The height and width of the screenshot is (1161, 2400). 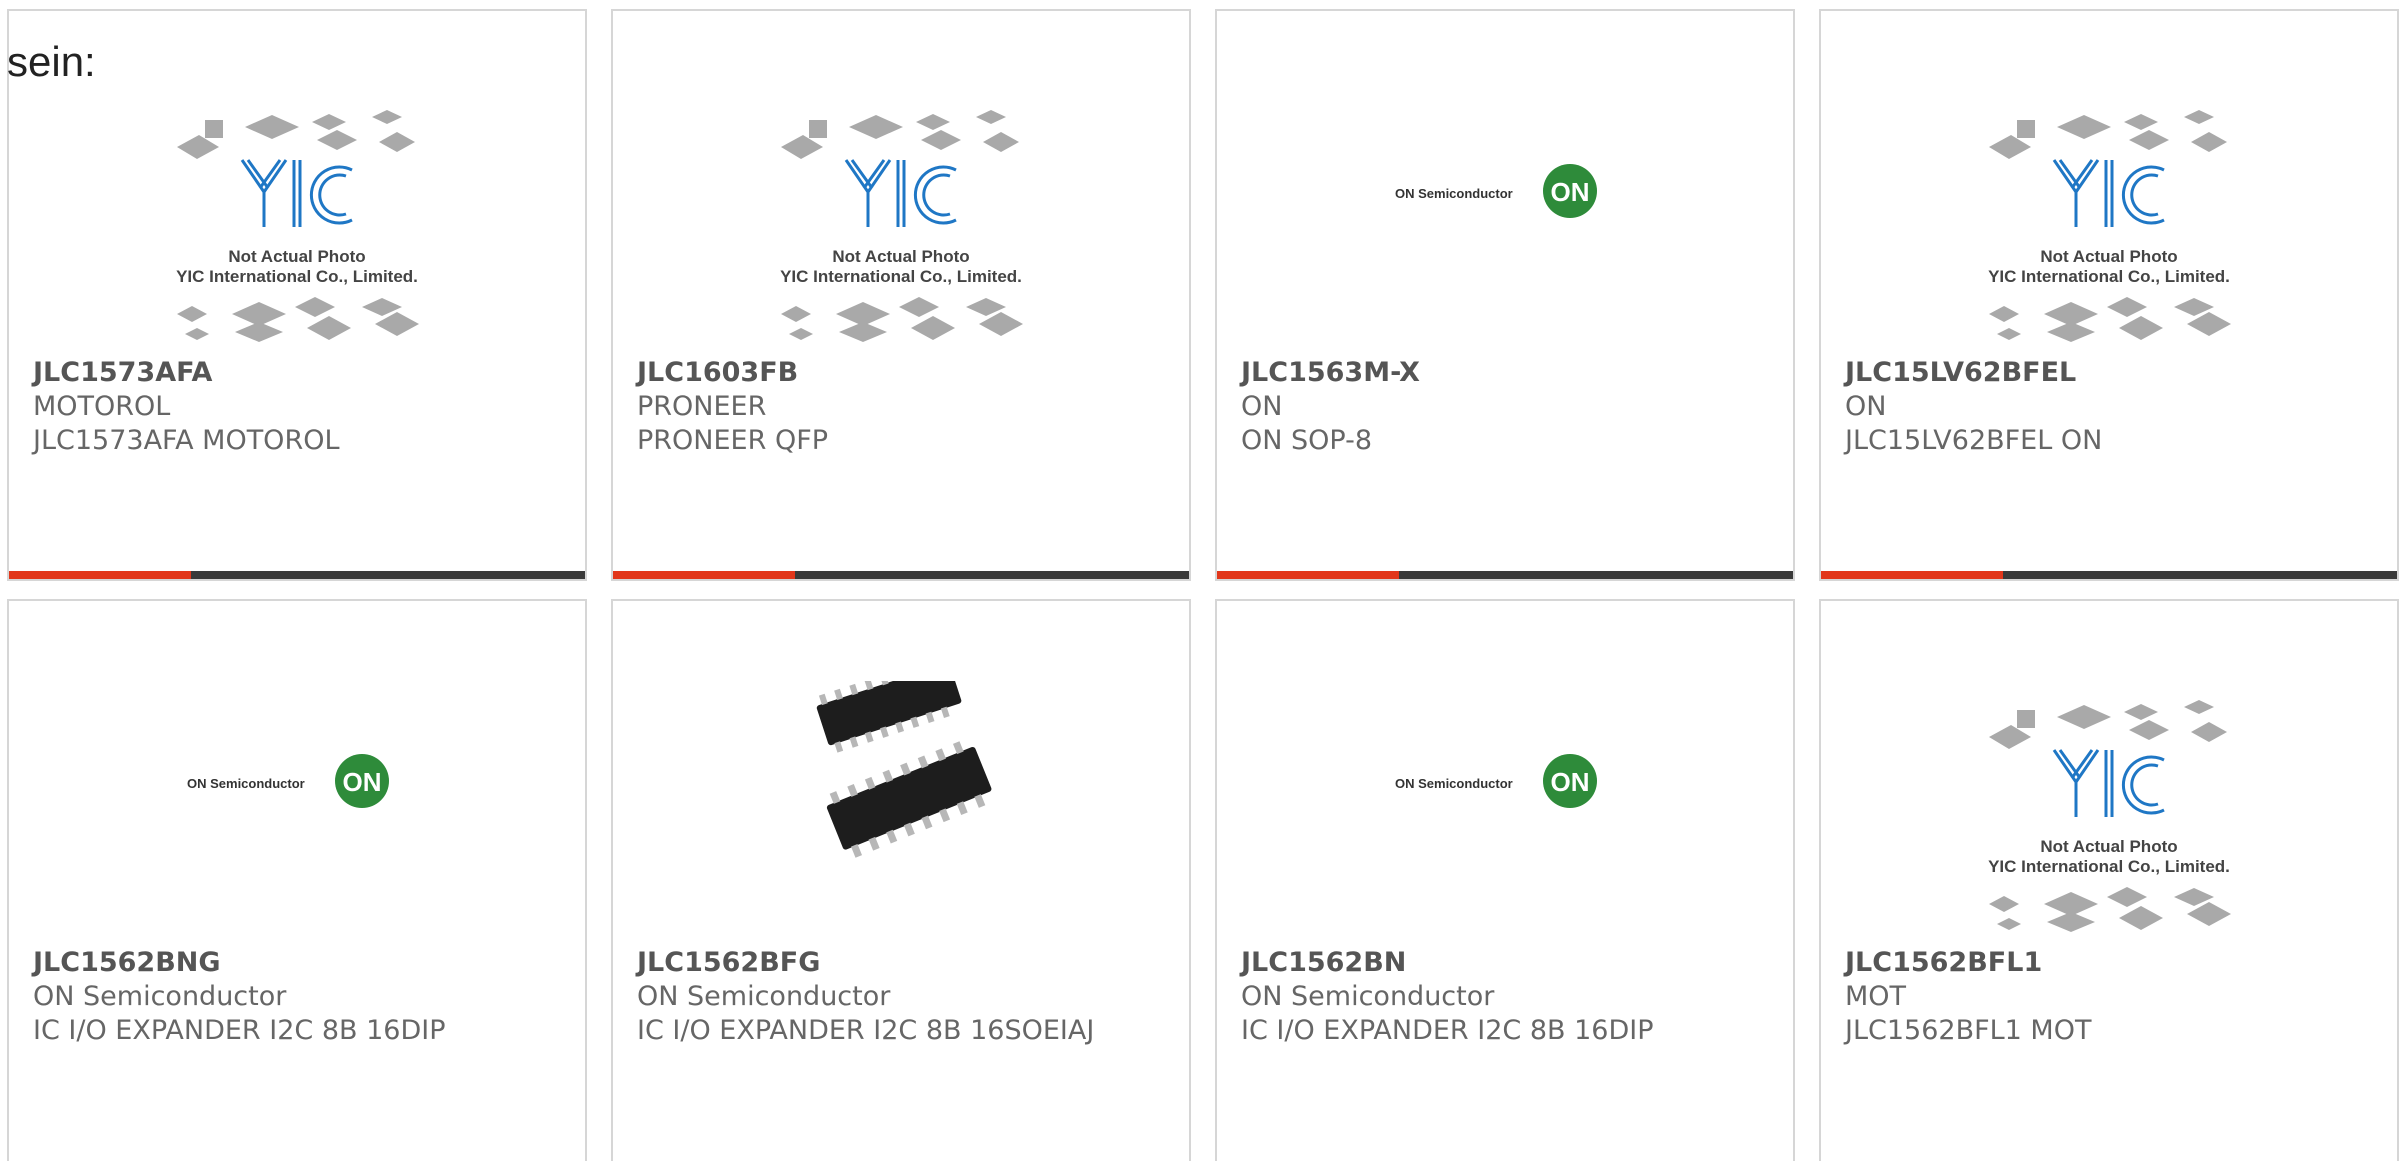 What do you see at coordinates (1505, 963) in the screenshot?
I see `product-part-number: JLC1562BN` at bounding box center [1505, 963].